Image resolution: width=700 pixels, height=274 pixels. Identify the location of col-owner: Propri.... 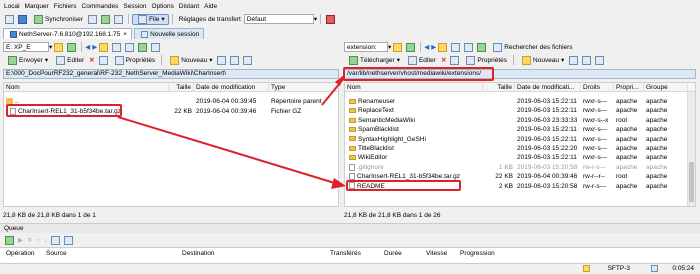
(629, 87).